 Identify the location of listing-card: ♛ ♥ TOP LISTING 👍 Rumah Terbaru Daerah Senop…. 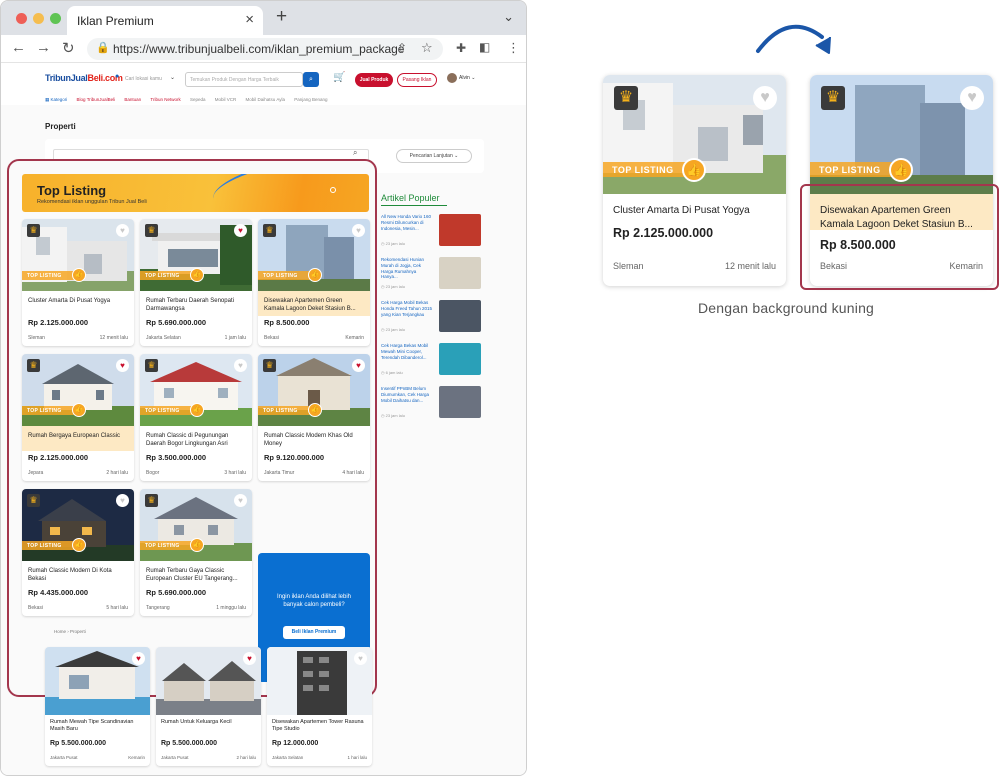
(196, 282).